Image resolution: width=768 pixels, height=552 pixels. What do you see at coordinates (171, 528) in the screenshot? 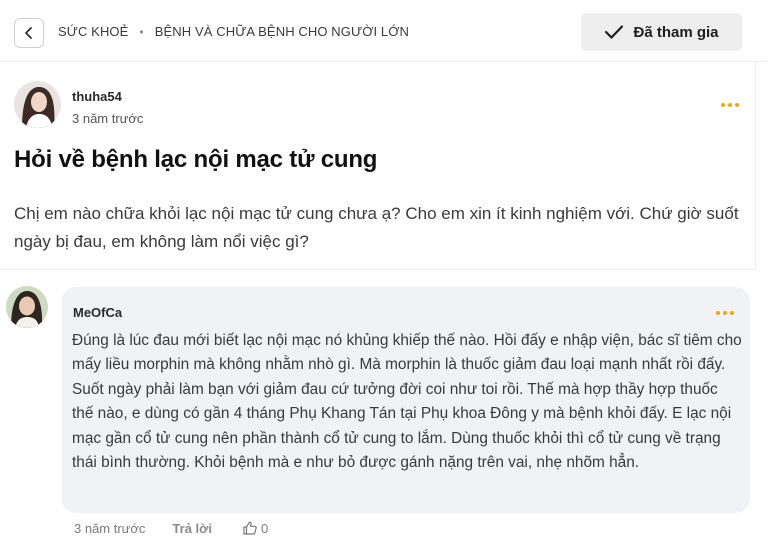
I see `comment-meta: 3 năm trước Trả lời 0` at bounding box center [171, 528].